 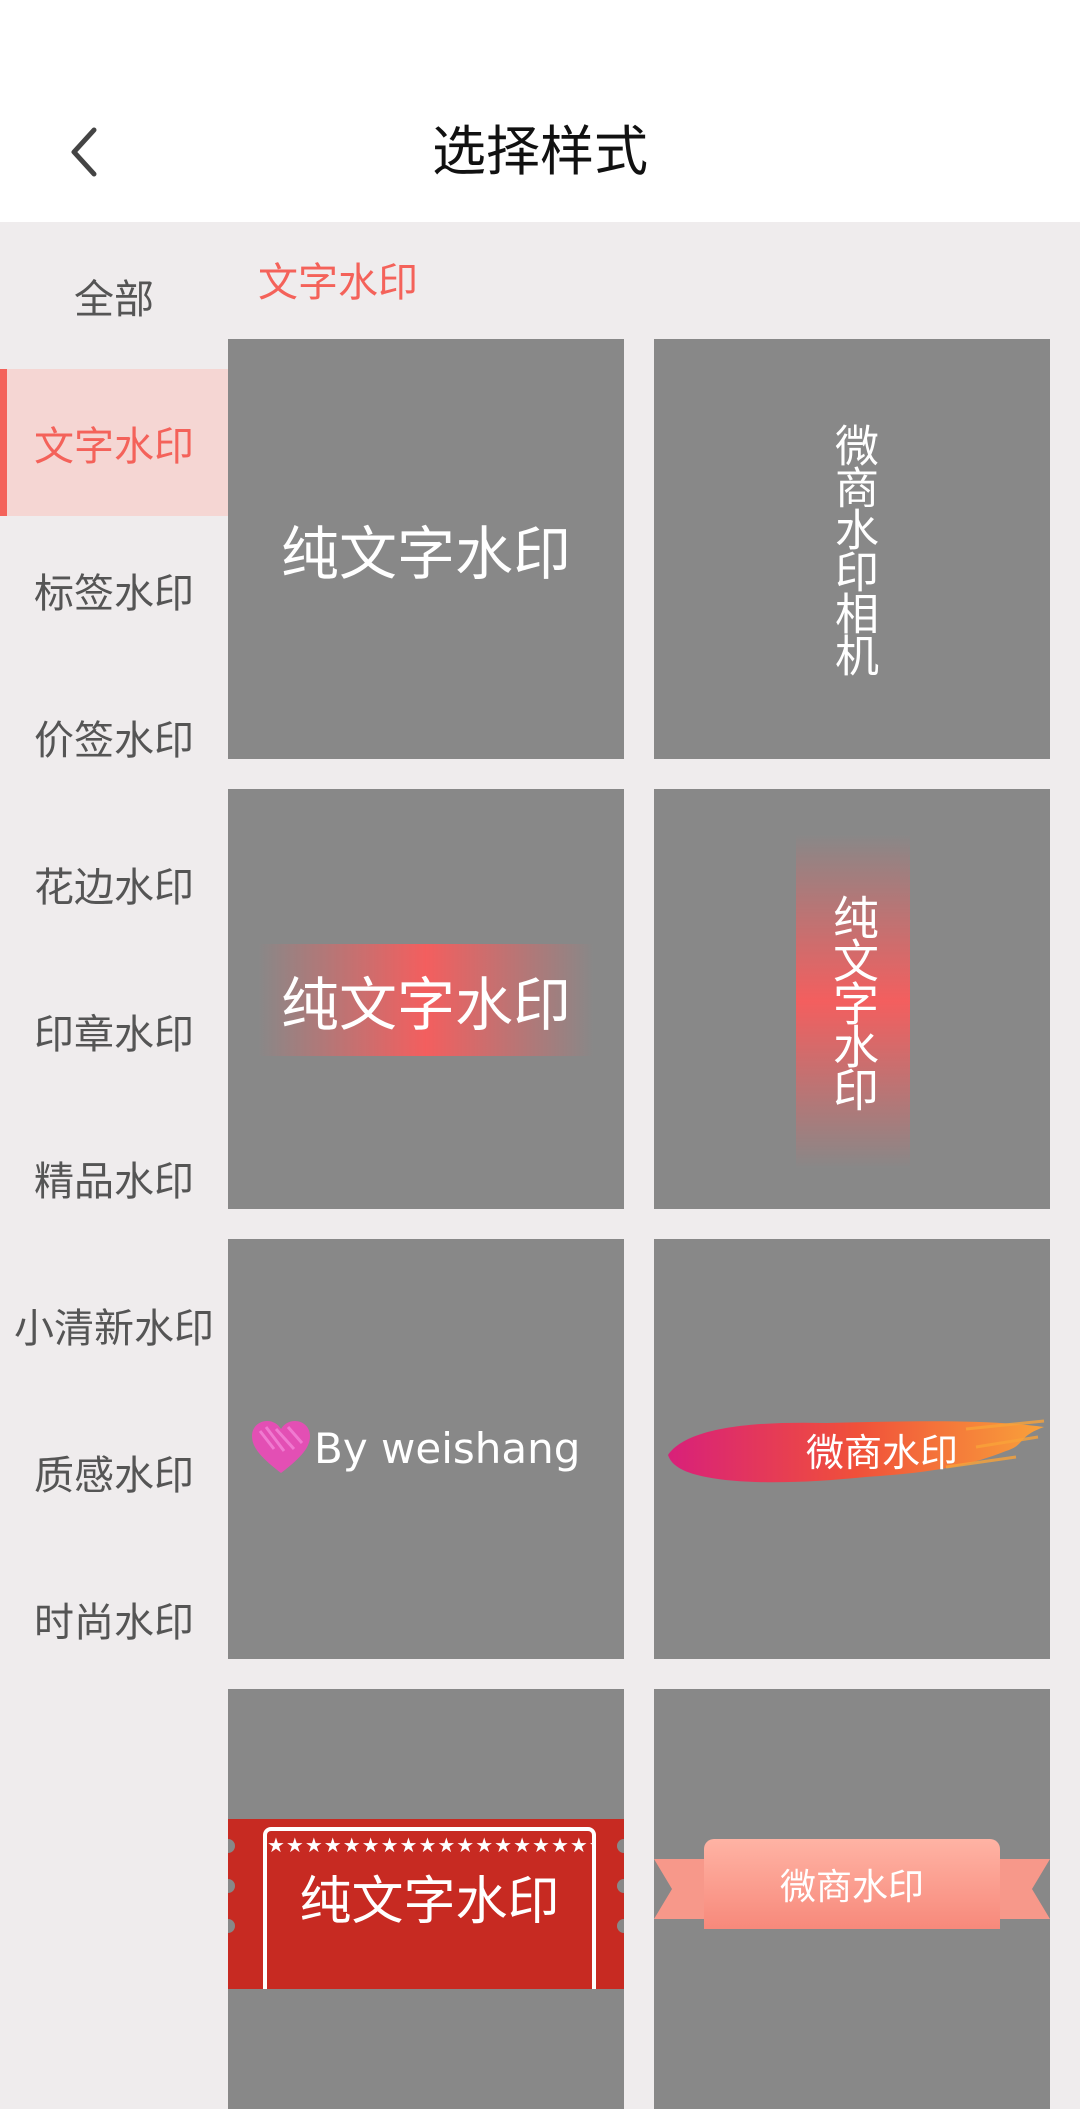 What do you see at coordinates (114, 1177) in the screenshot?
I see `sidebar-item-premium-watermark: 精品水印` at bounding box center [114, 1177].